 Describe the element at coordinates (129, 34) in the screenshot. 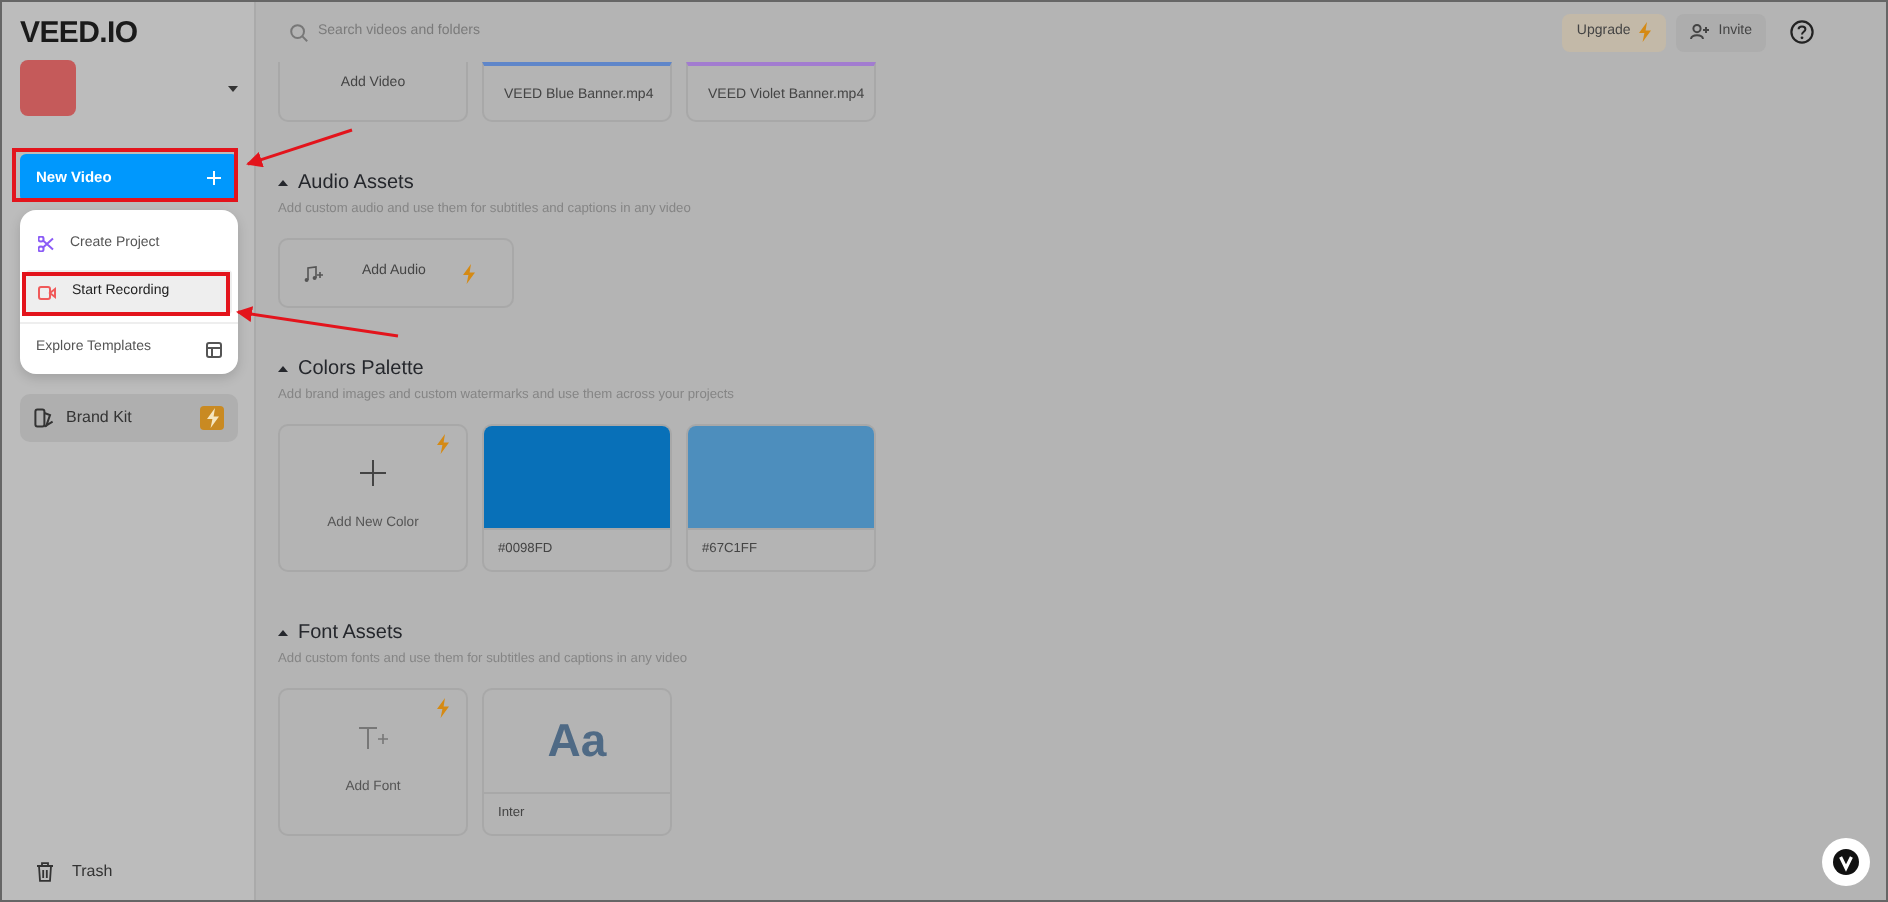

I see `logo: VEED.IO` at that location.